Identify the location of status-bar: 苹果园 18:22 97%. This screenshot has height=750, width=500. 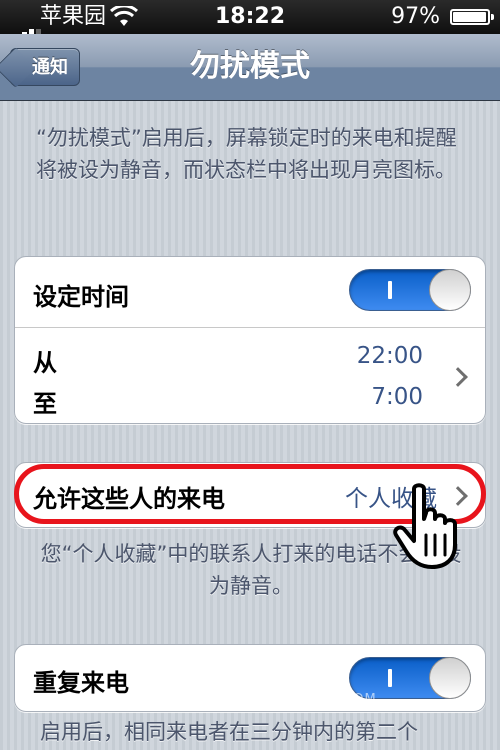
(250, 22).